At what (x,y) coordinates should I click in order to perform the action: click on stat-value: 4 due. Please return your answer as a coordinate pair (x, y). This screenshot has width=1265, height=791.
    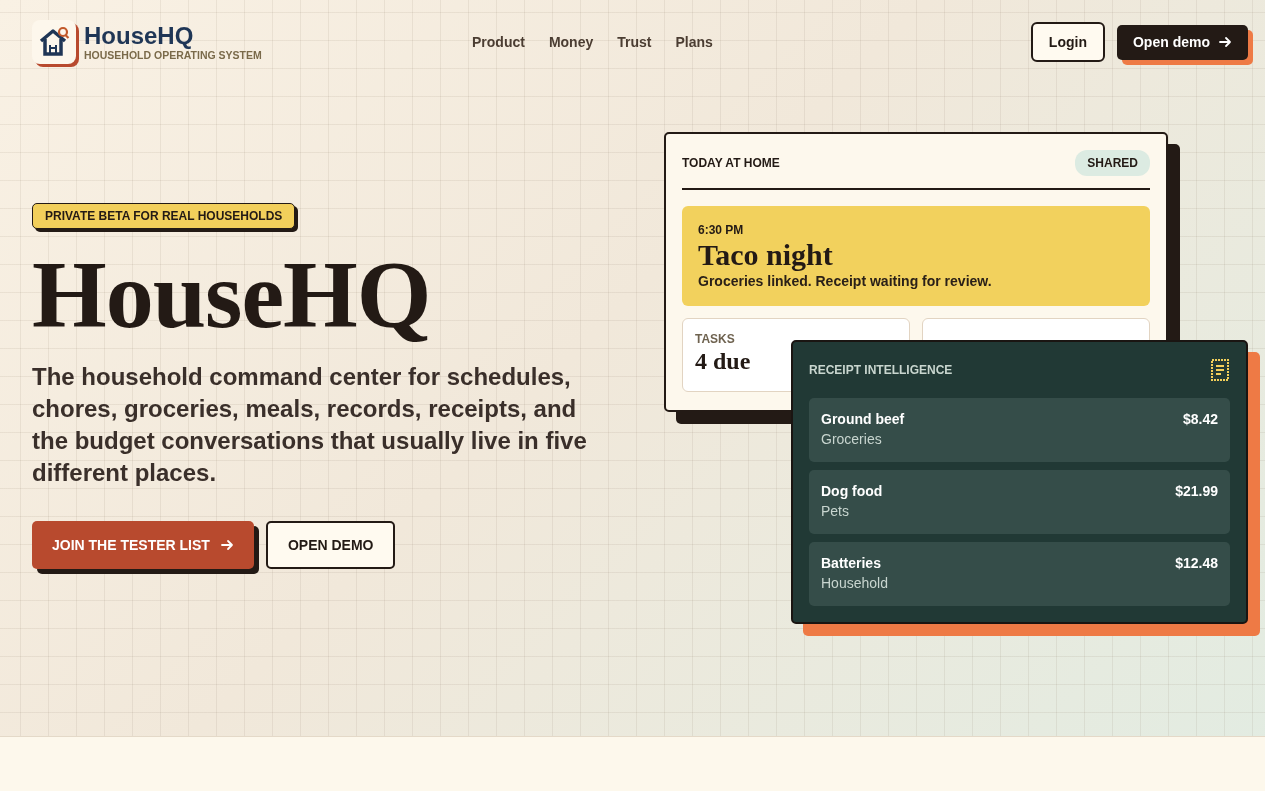
    Looking at the image, I should click on (723, 361).